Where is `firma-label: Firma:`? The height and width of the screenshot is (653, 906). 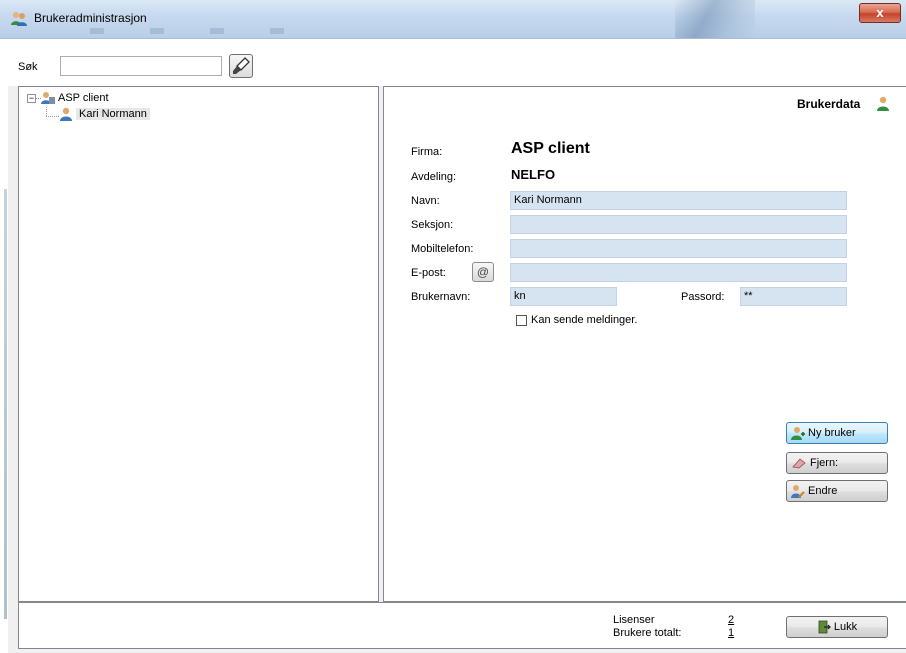
firma-label: Firma: is located at coordinates (427, 152).